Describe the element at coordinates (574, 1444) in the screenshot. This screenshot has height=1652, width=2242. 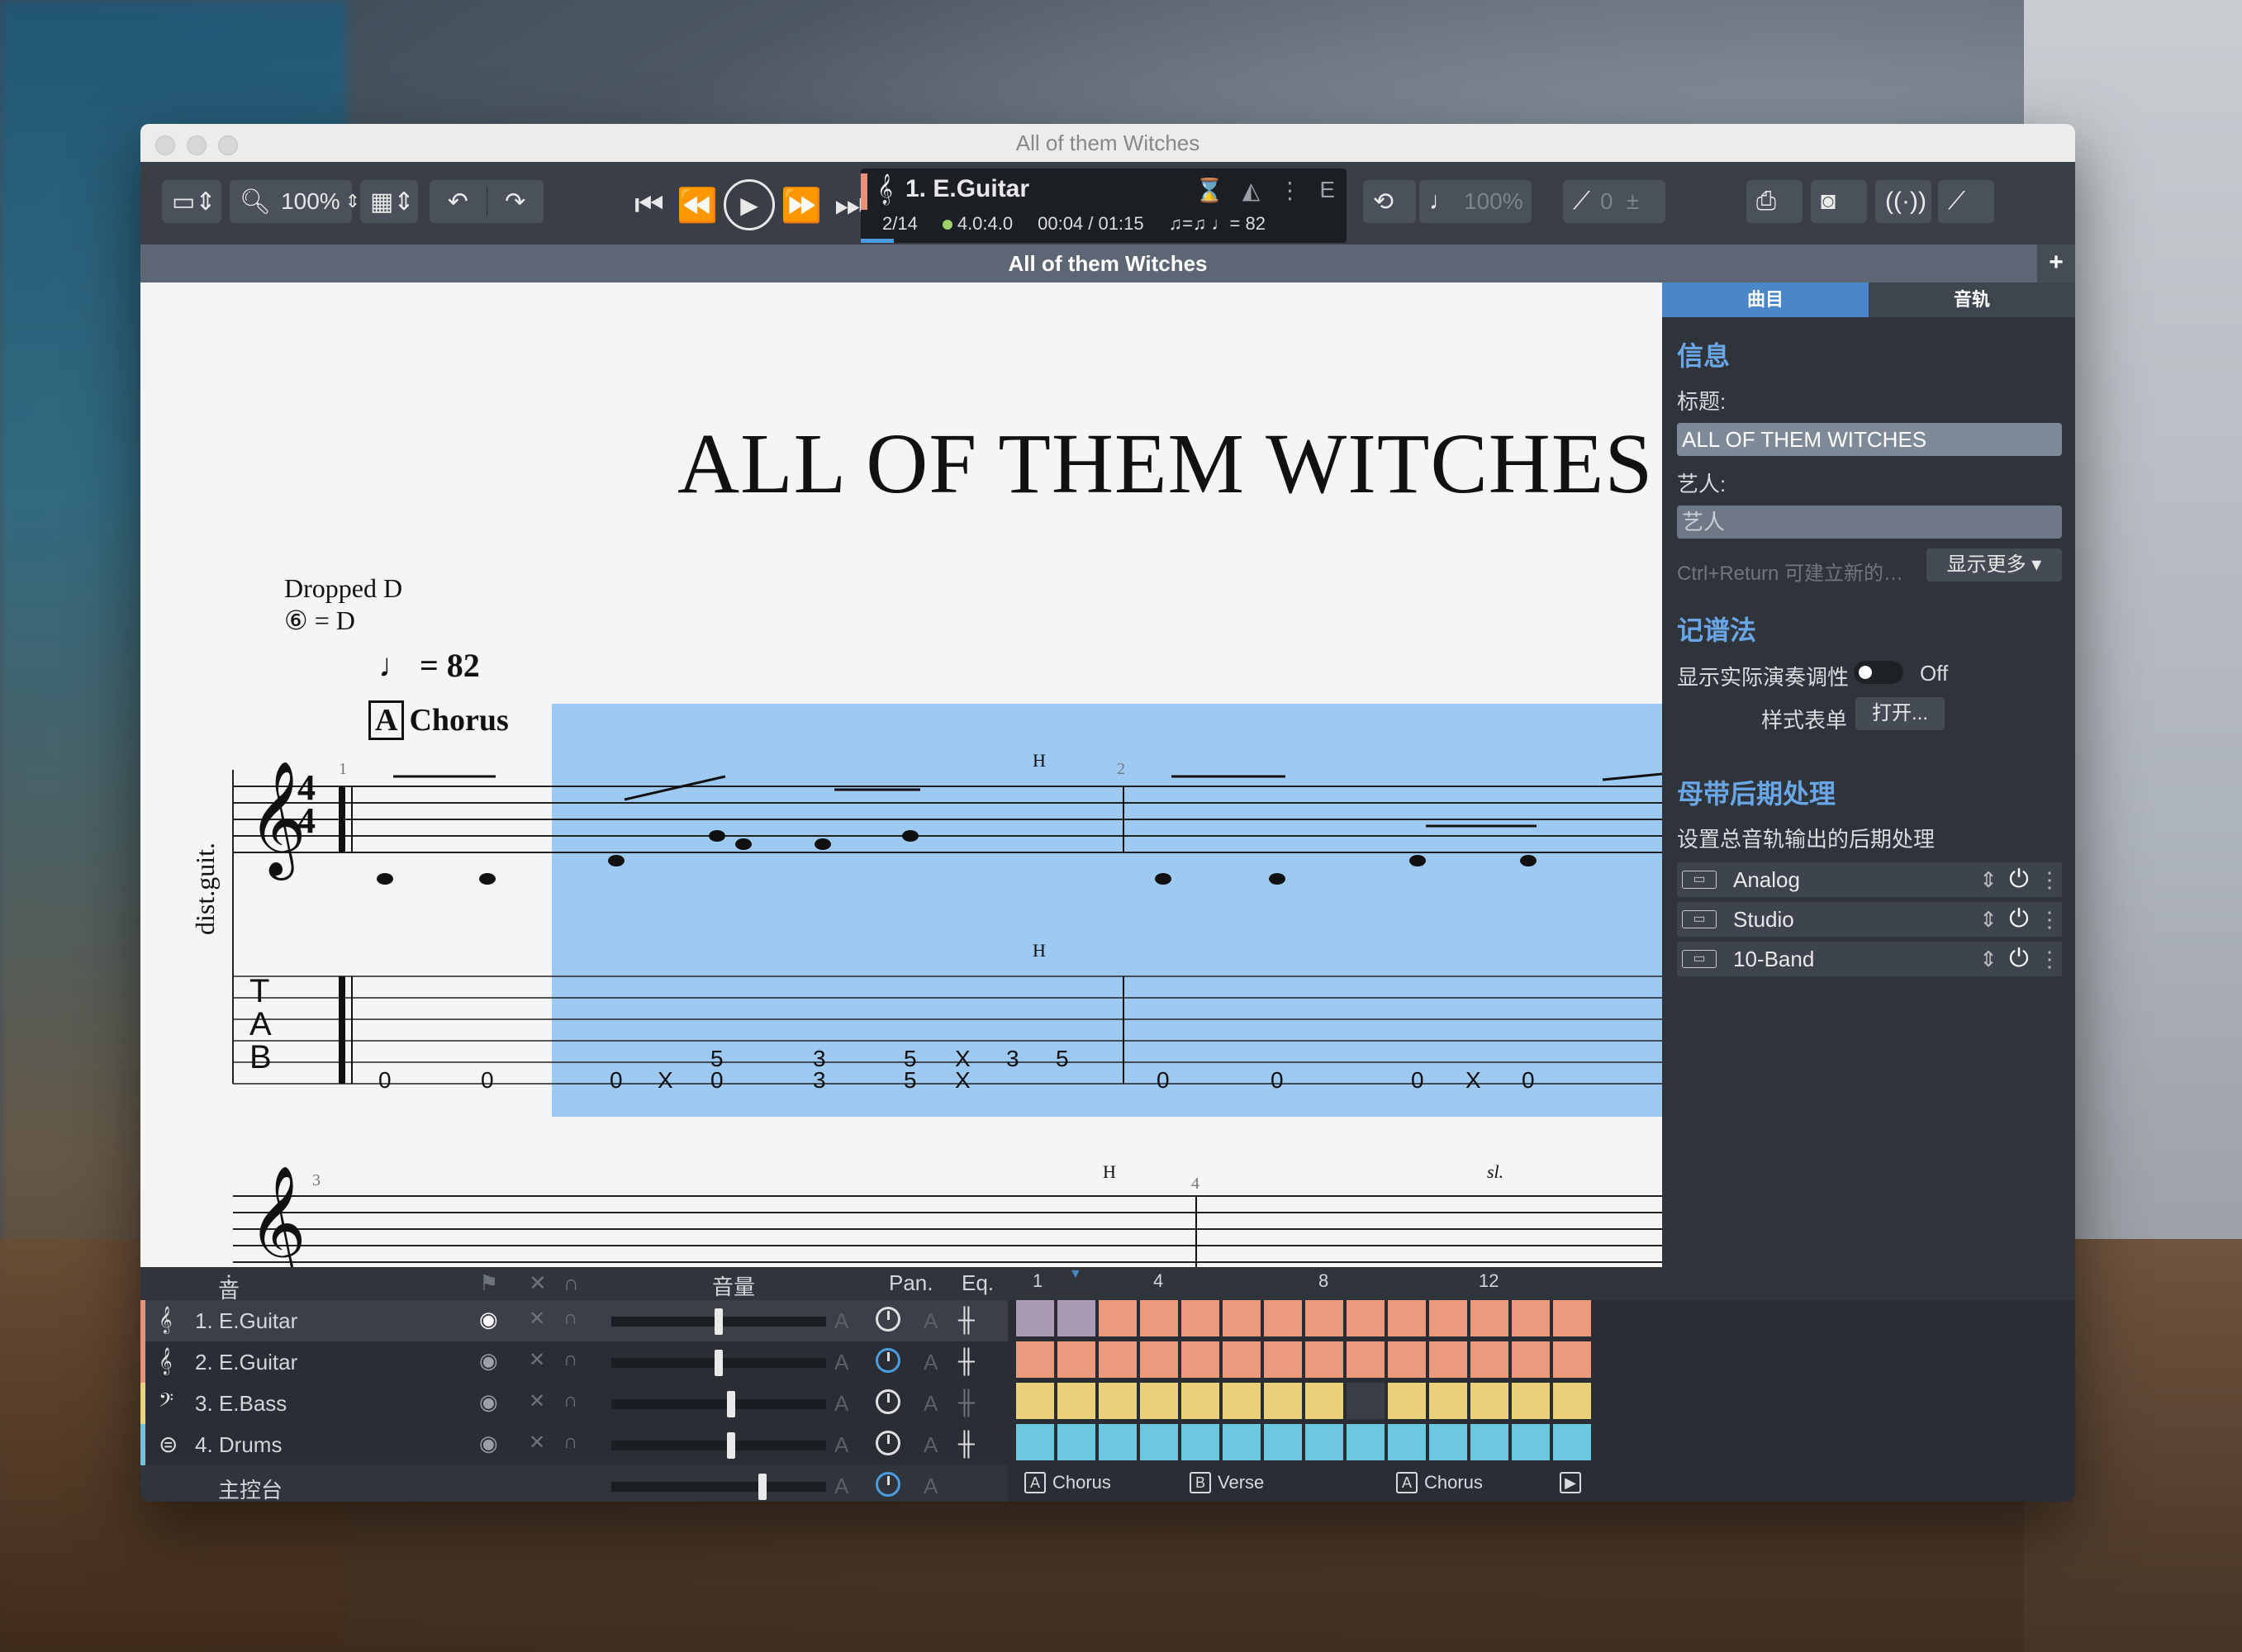
I see `track-row: ⊜ 4. Drums ◉ ✕ ∩ A A ╫` at that location.